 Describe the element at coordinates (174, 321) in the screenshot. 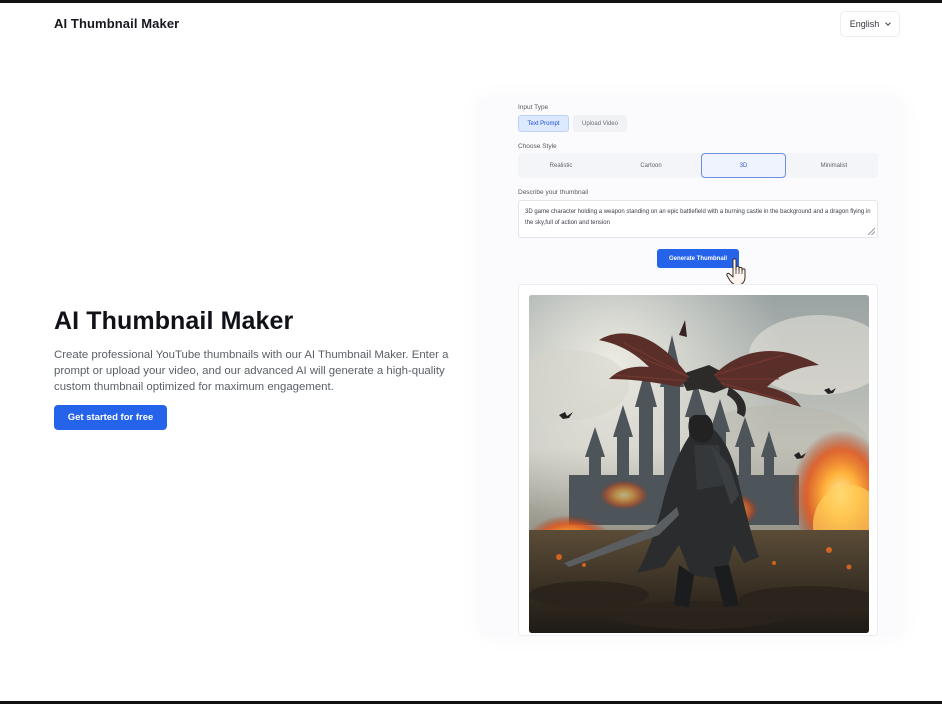

I see `hero-title: AI Thumbnail Maker` at that location.